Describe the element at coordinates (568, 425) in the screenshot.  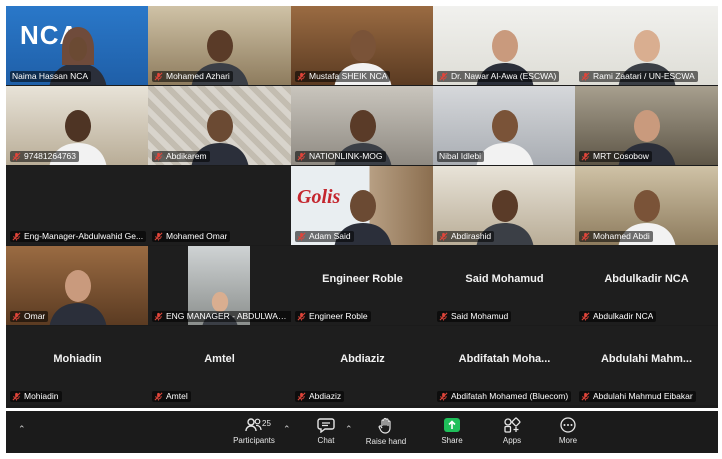
I see `more-icon` at that location.